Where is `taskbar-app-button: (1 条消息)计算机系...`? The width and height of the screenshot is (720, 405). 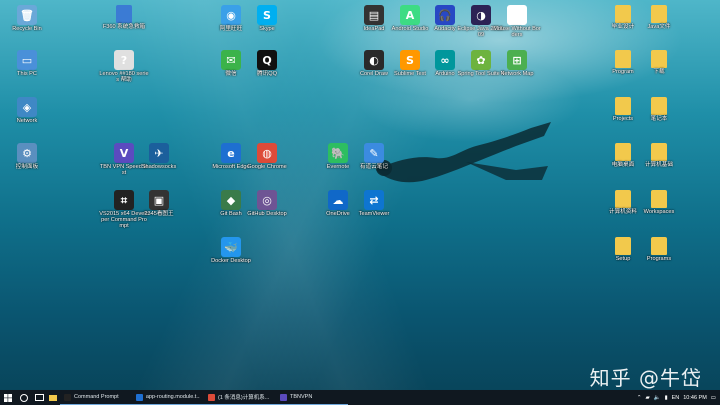 taskbar-app-button: (1 条消息)计算机系... is located at coordinates (240, 397).